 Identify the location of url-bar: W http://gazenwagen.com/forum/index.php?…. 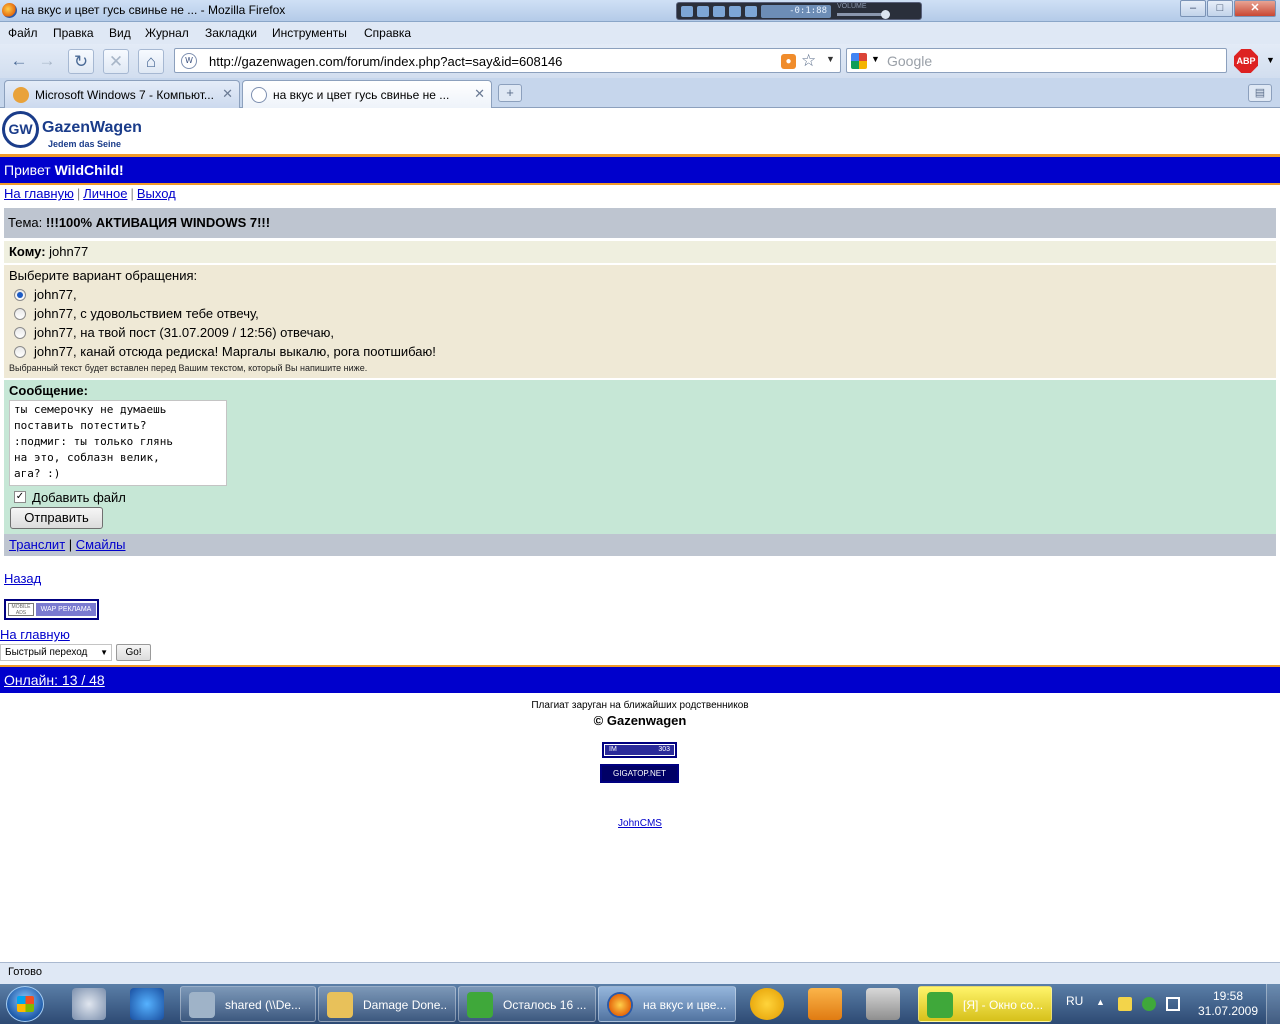
(507, 60).